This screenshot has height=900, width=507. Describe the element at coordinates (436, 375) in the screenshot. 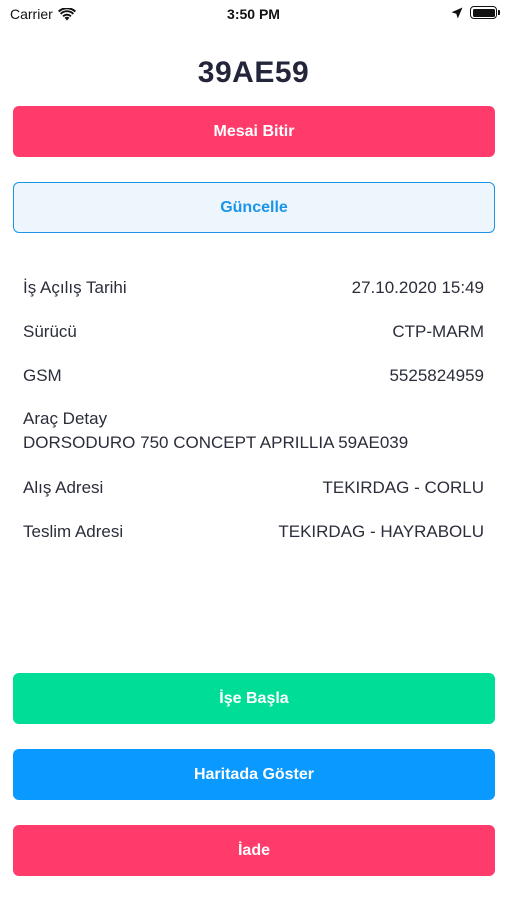

I see `gsm-value: 5525824959` at that location.